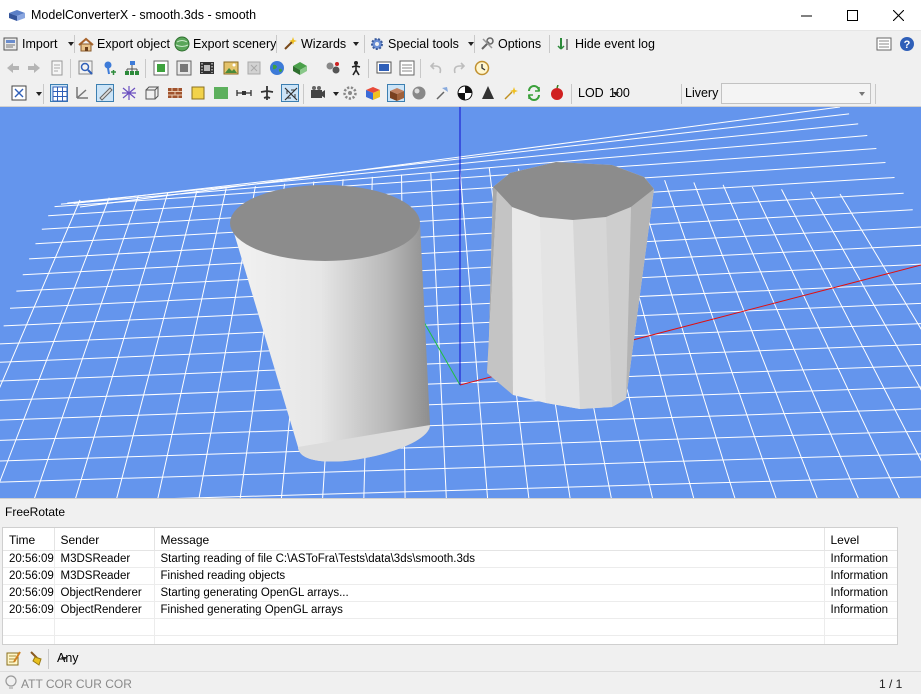 Image resolution: width=921 pixels, height=694 pixels. I want to click on aircraft-button, so click(267, 93).